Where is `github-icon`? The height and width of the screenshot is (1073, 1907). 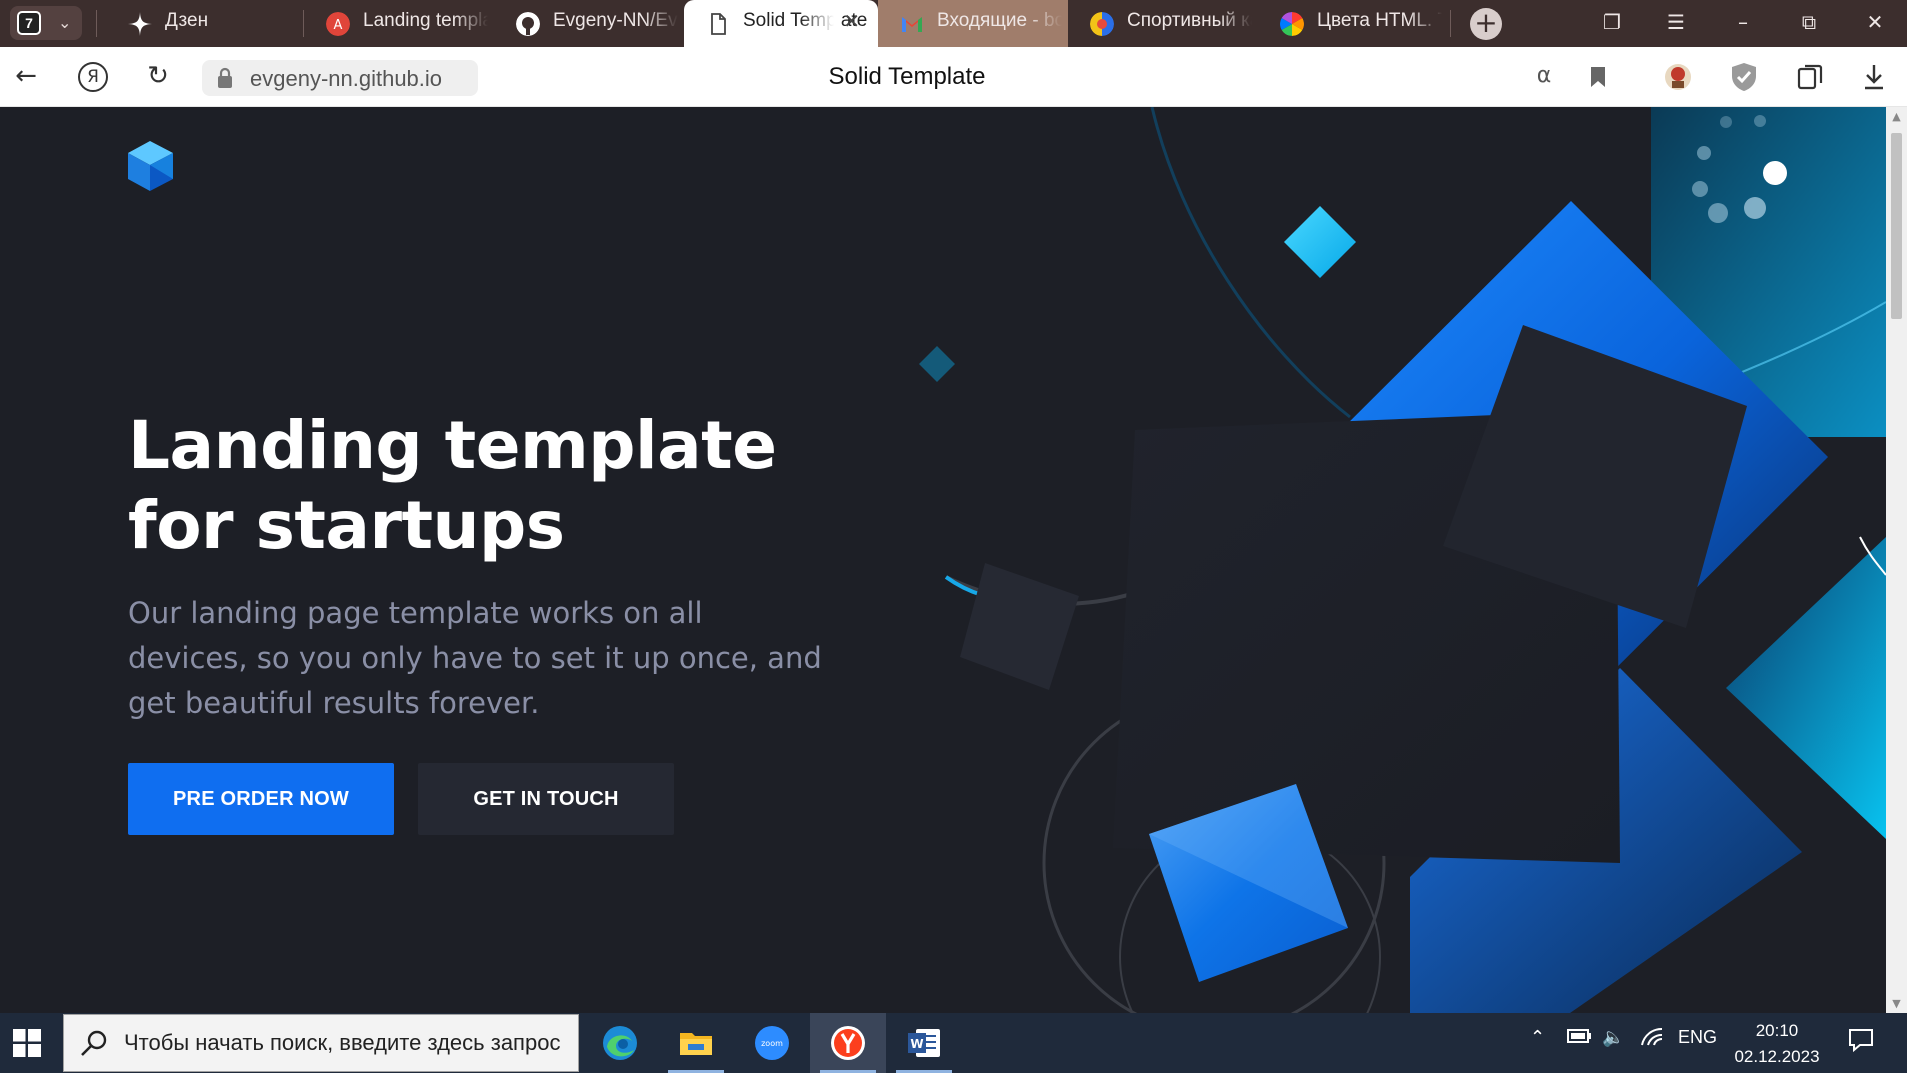
github-icon is located at coordinates (528, 24).